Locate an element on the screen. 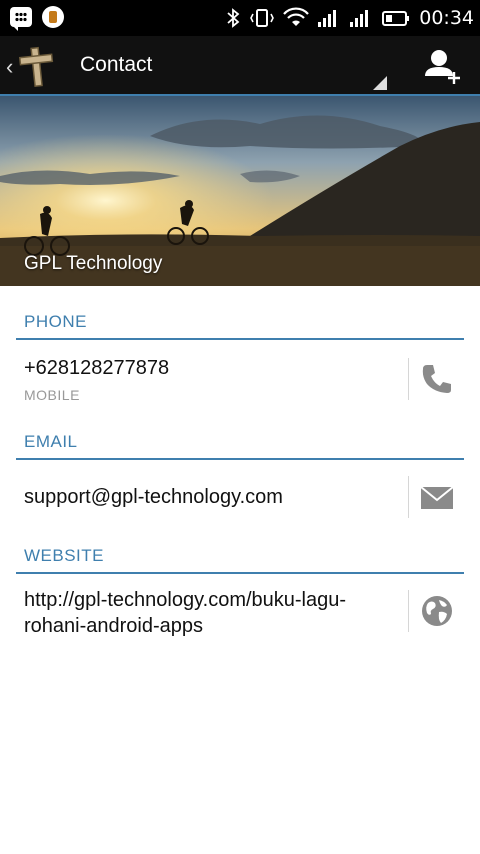 The image size is (480, 854). status-time: 00:34 is located at coordinates (446, 18).